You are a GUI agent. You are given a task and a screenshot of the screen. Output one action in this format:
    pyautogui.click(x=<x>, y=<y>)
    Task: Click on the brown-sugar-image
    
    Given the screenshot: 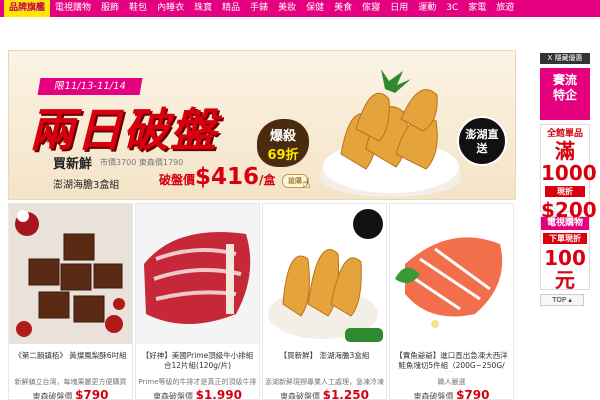 What is the action you would take?
    pyautogui.click(x=70, y=274)
    